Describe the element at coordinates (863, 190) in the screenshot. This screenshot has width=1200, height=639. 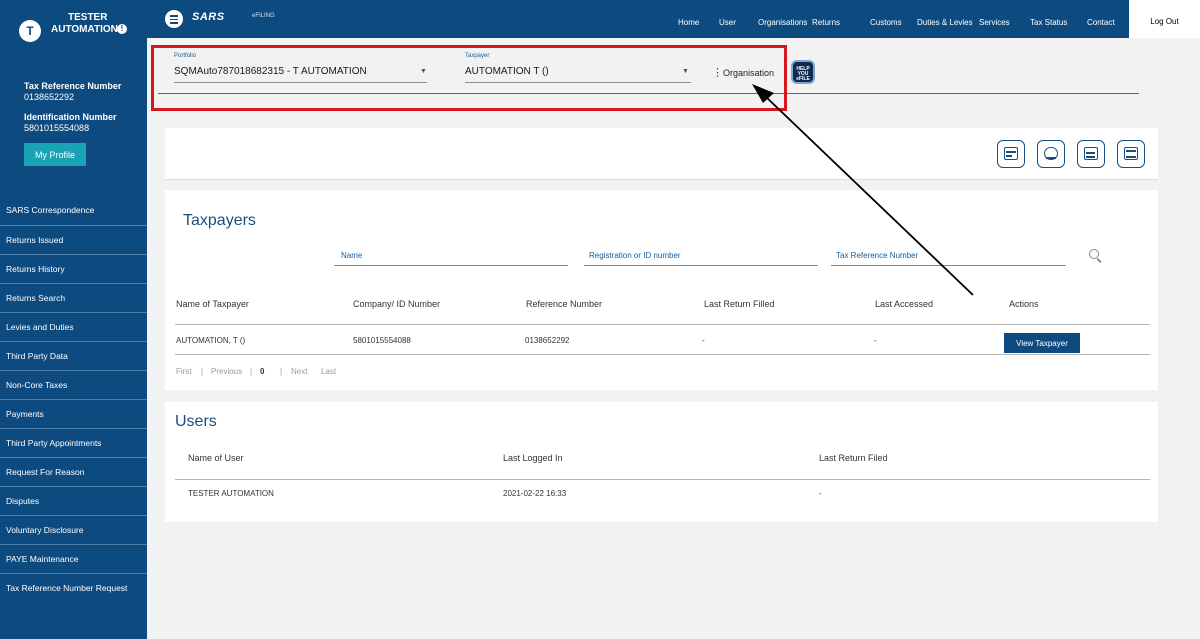
I see `annotation-arrow` at that location.